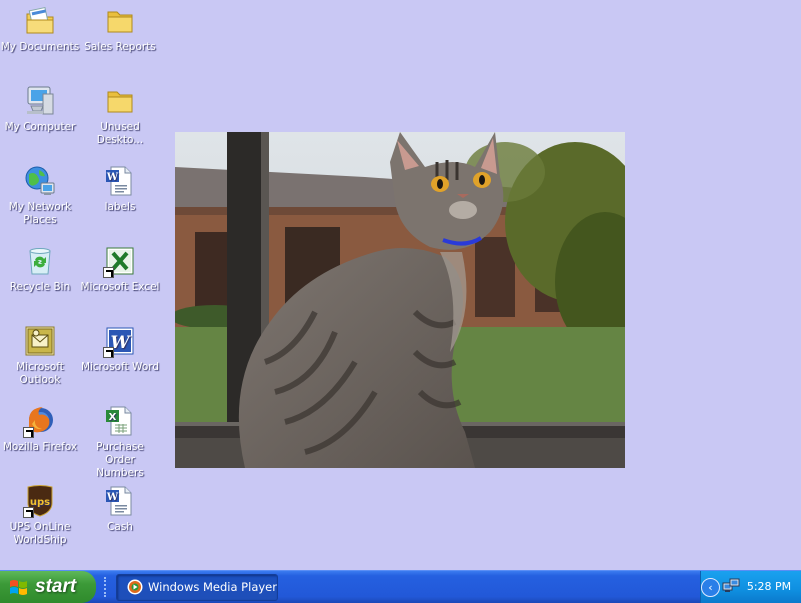  What do you see at coordinates (40, 373) in the screenshot?
I see `desktop-icon-label: Microsoft Outlook` at bounding box center [40, 373].